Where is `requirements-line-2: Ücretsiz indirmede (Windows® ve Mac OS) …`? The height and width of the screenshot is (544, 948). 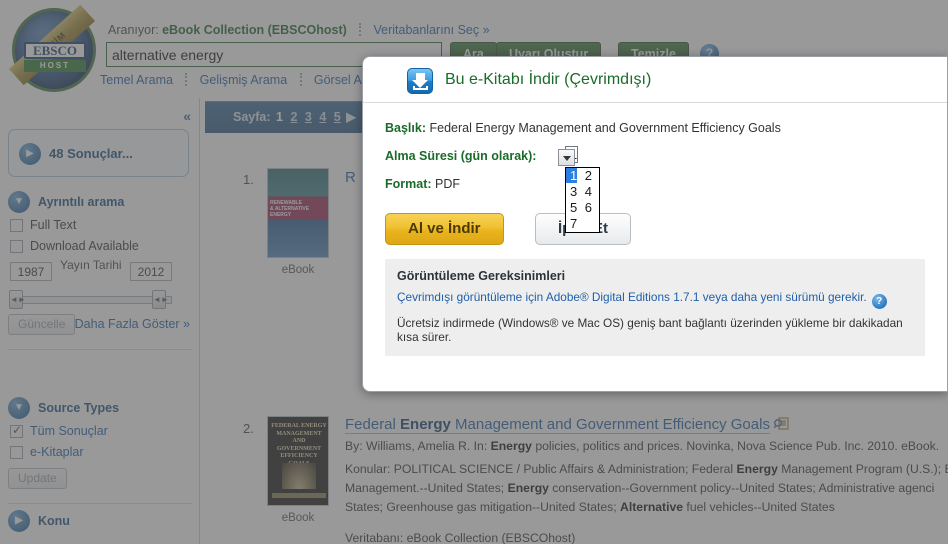
requirements-line-2: Ücretsiz indirmede (Windows® ve Mac OS) … is located at coordinates (650, 330).